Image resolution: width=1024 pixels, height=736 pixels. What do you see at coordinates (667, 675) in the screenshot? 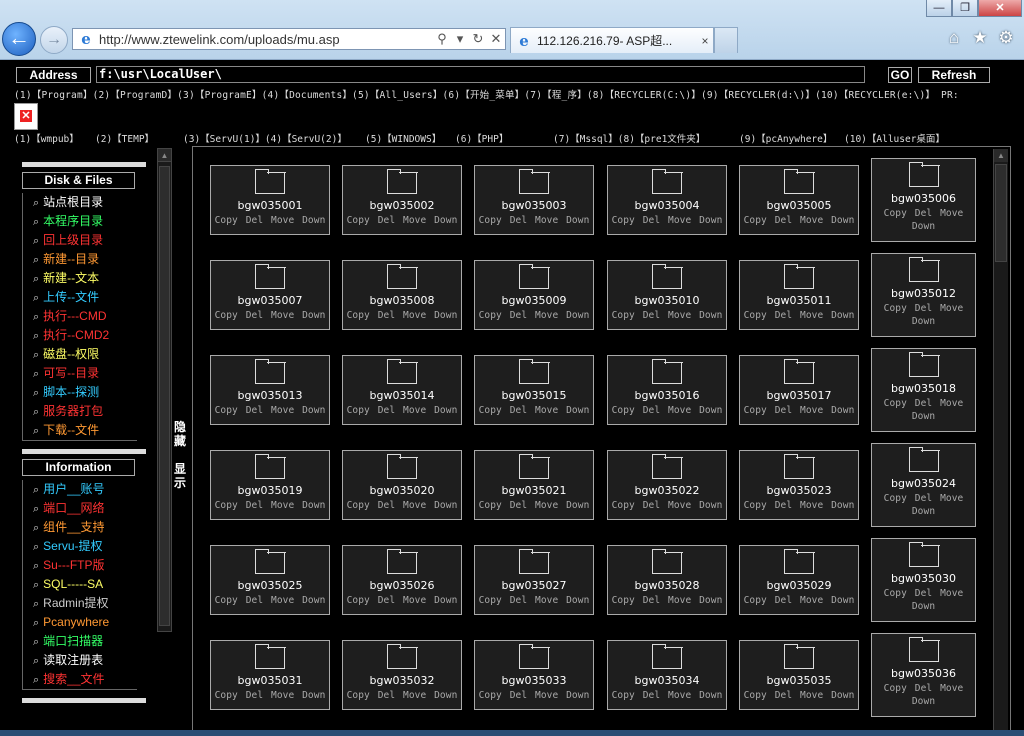
I see `folder-item: bgw035034 Copy Del Move Down` at bounding box center [667, 675].